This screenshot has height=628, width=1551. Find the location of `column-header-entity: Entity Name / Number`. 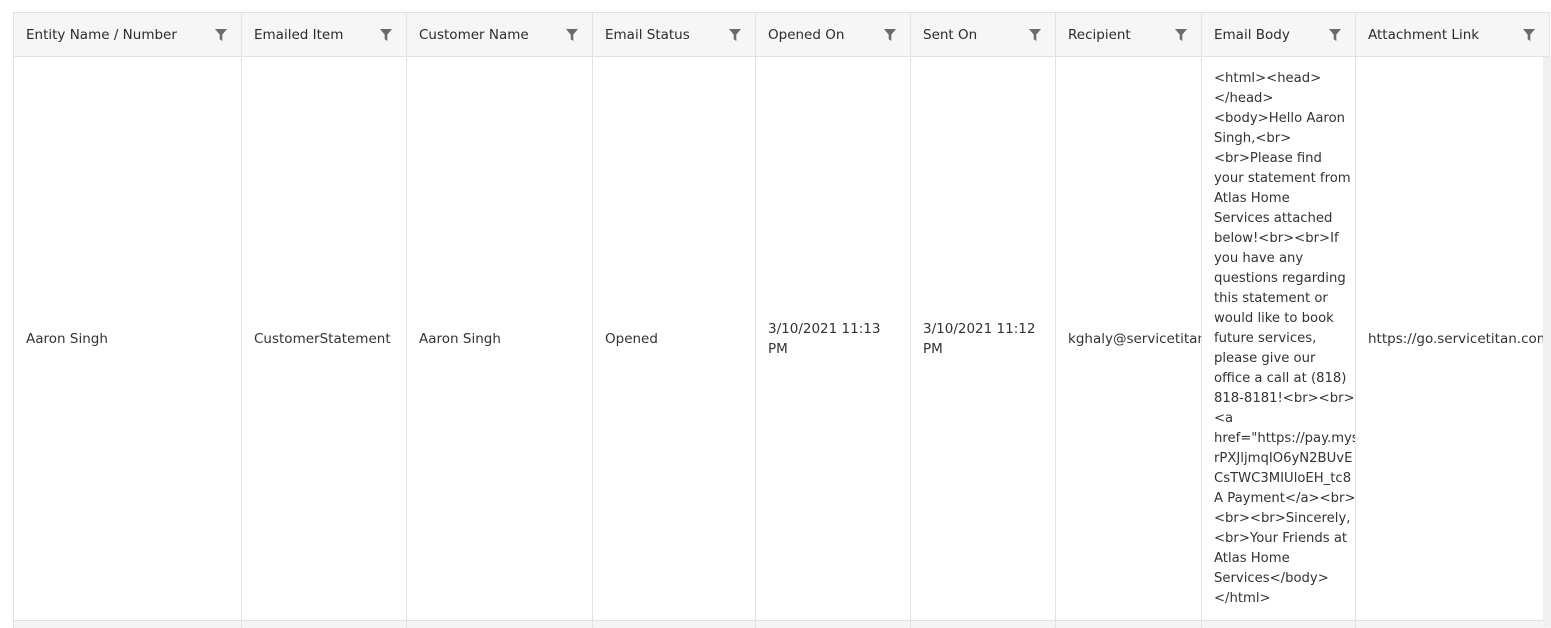

column-header-entity: Entity Name / Number is located at coordinates (128, 35).